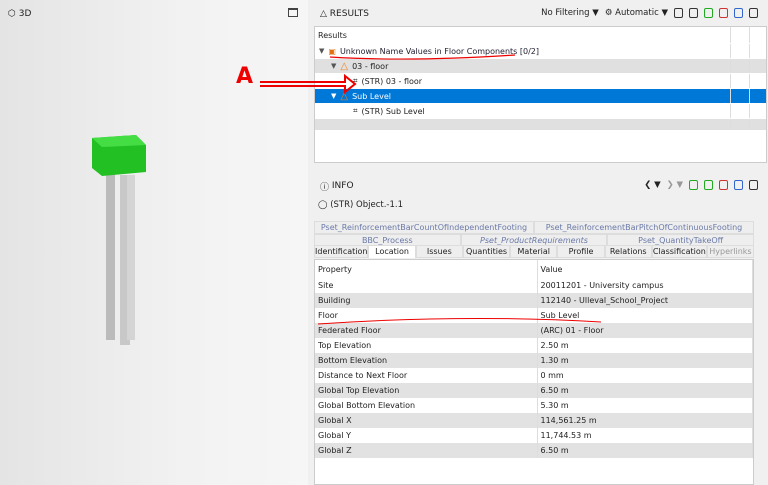 This screenshot has width=768, height=485. I want to click on header-value: Value, so click(645, 269).